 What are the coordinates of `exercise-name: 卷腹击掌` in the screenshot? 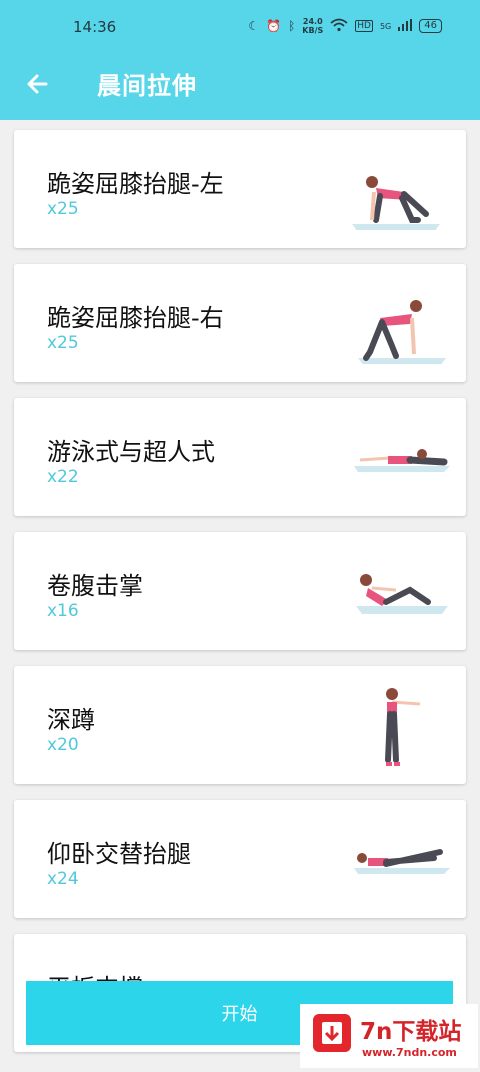 It's located at (95, 586).